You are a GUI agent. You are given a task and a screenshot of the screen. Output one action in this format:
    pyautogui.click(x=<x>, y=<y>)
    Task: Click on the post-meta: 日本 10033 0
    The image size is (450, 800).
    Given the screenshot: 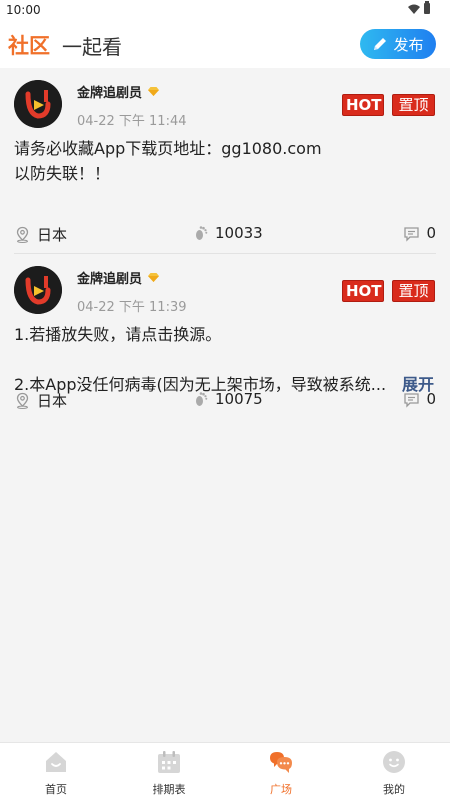 What is the action you would take?
    pyautogui.click(x=225, y=234)
    